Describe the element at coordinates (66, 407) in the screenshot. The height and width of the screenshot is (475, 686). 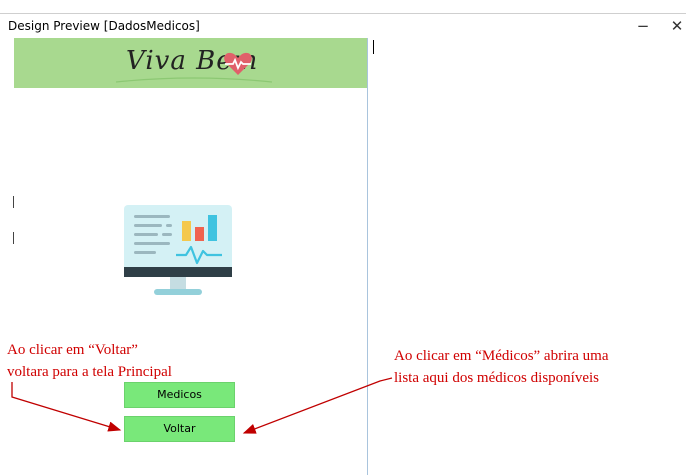
I see `arrow-to-voltar` at that location.